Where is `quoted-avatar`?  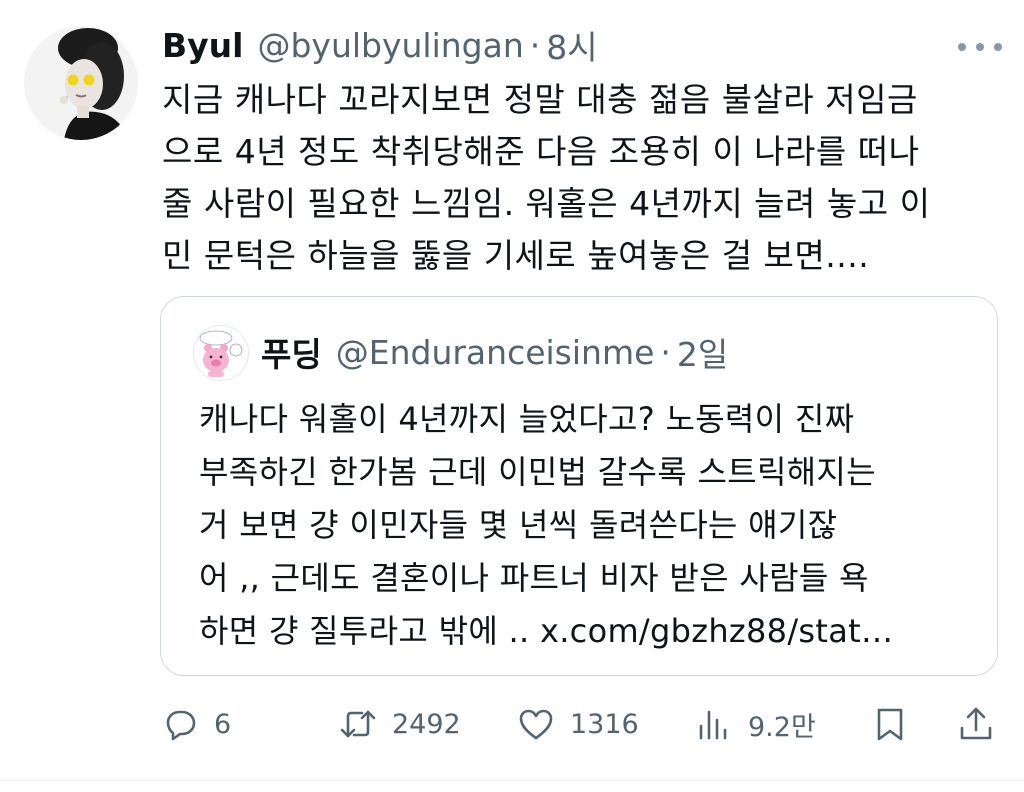 quoted-avatar is located at coordinates (221, 353).